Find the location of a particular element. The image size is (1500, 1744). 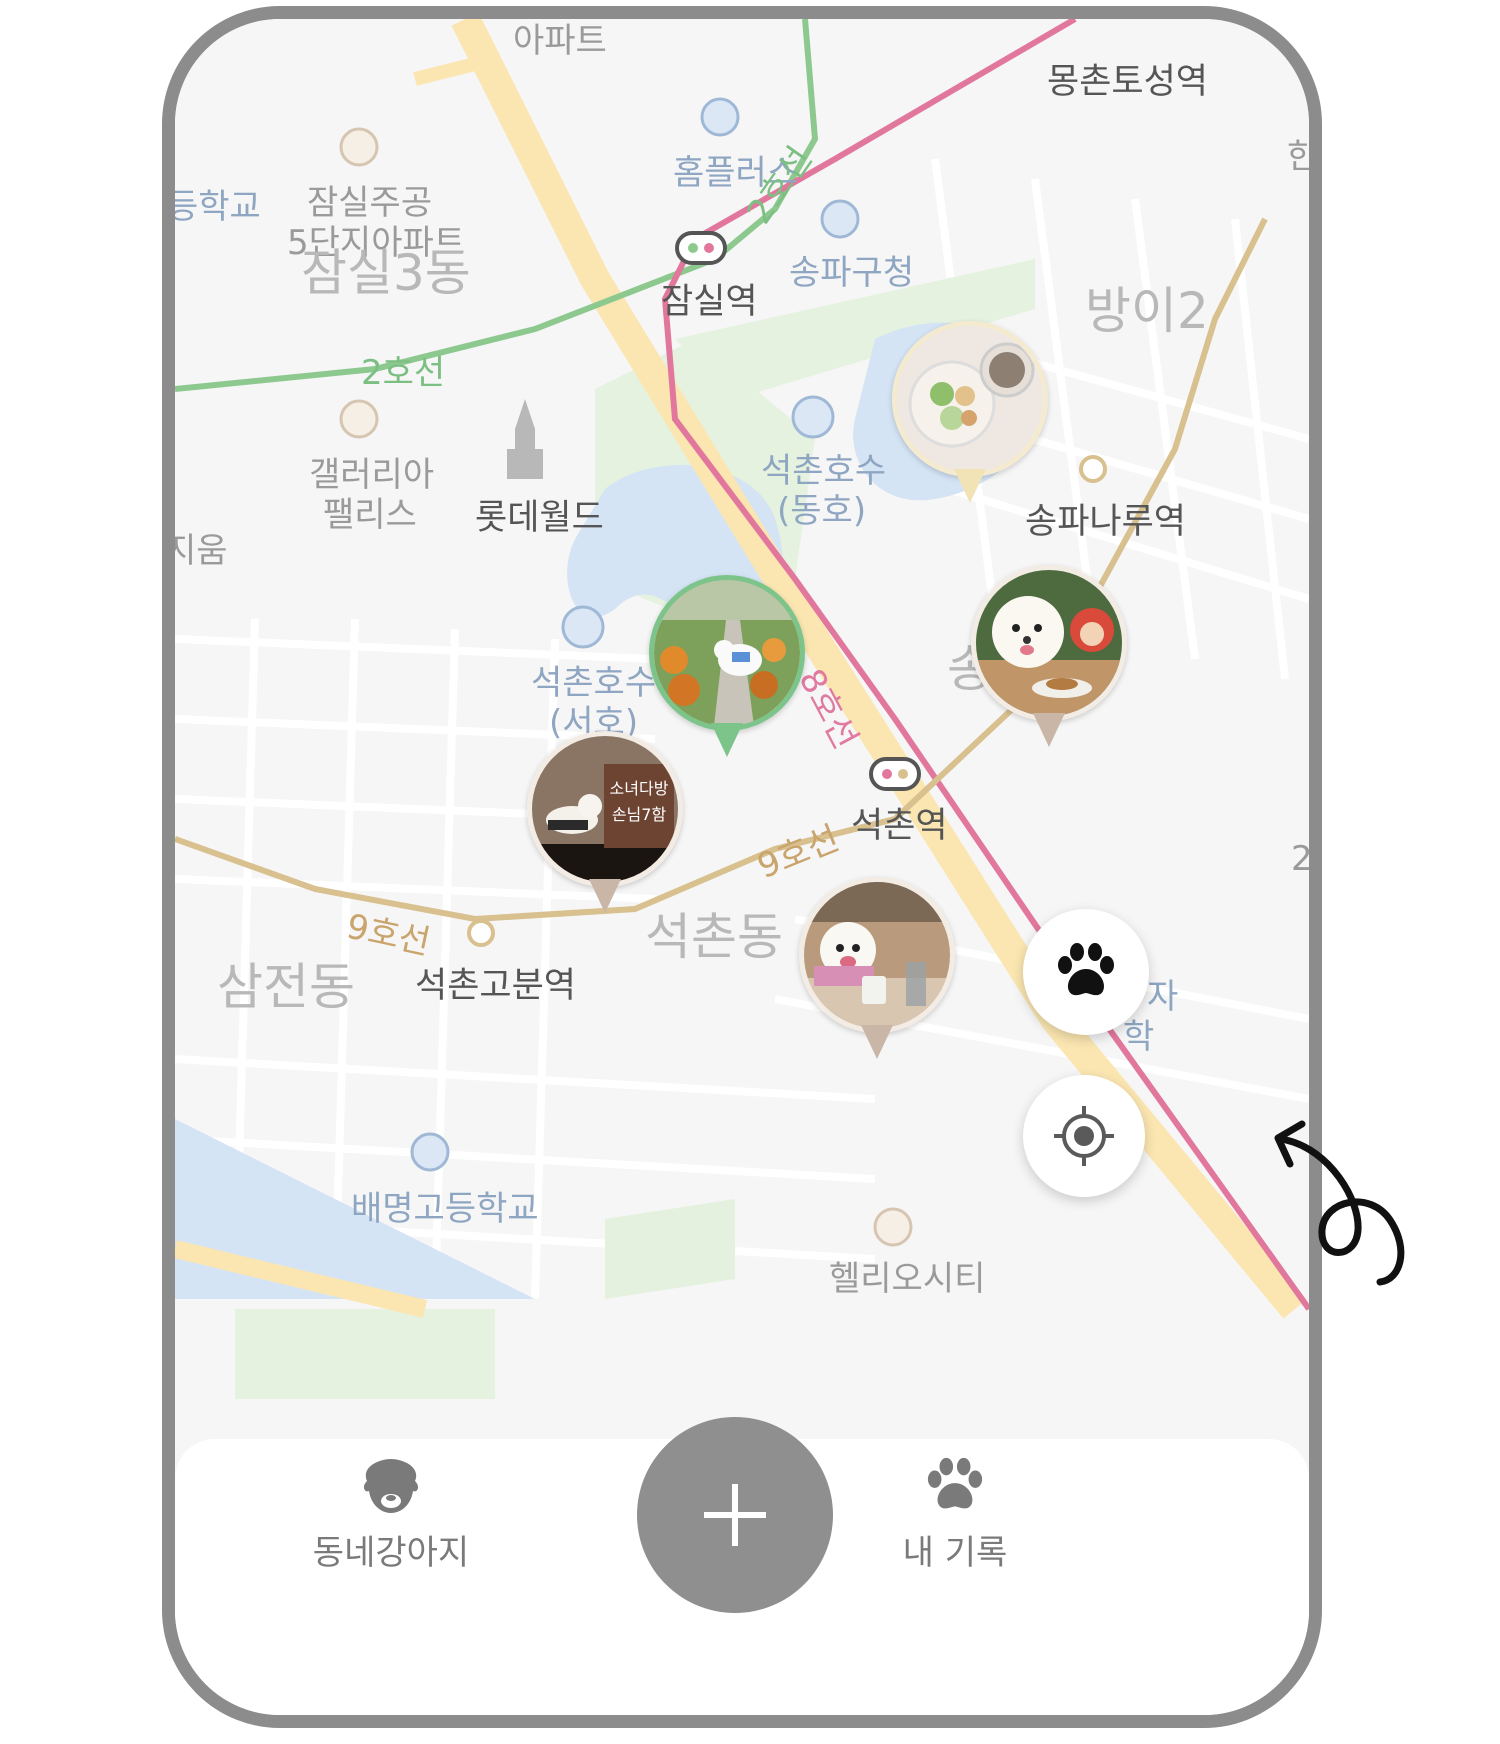

label-east: (동호) is located at coordinates (822, 511).